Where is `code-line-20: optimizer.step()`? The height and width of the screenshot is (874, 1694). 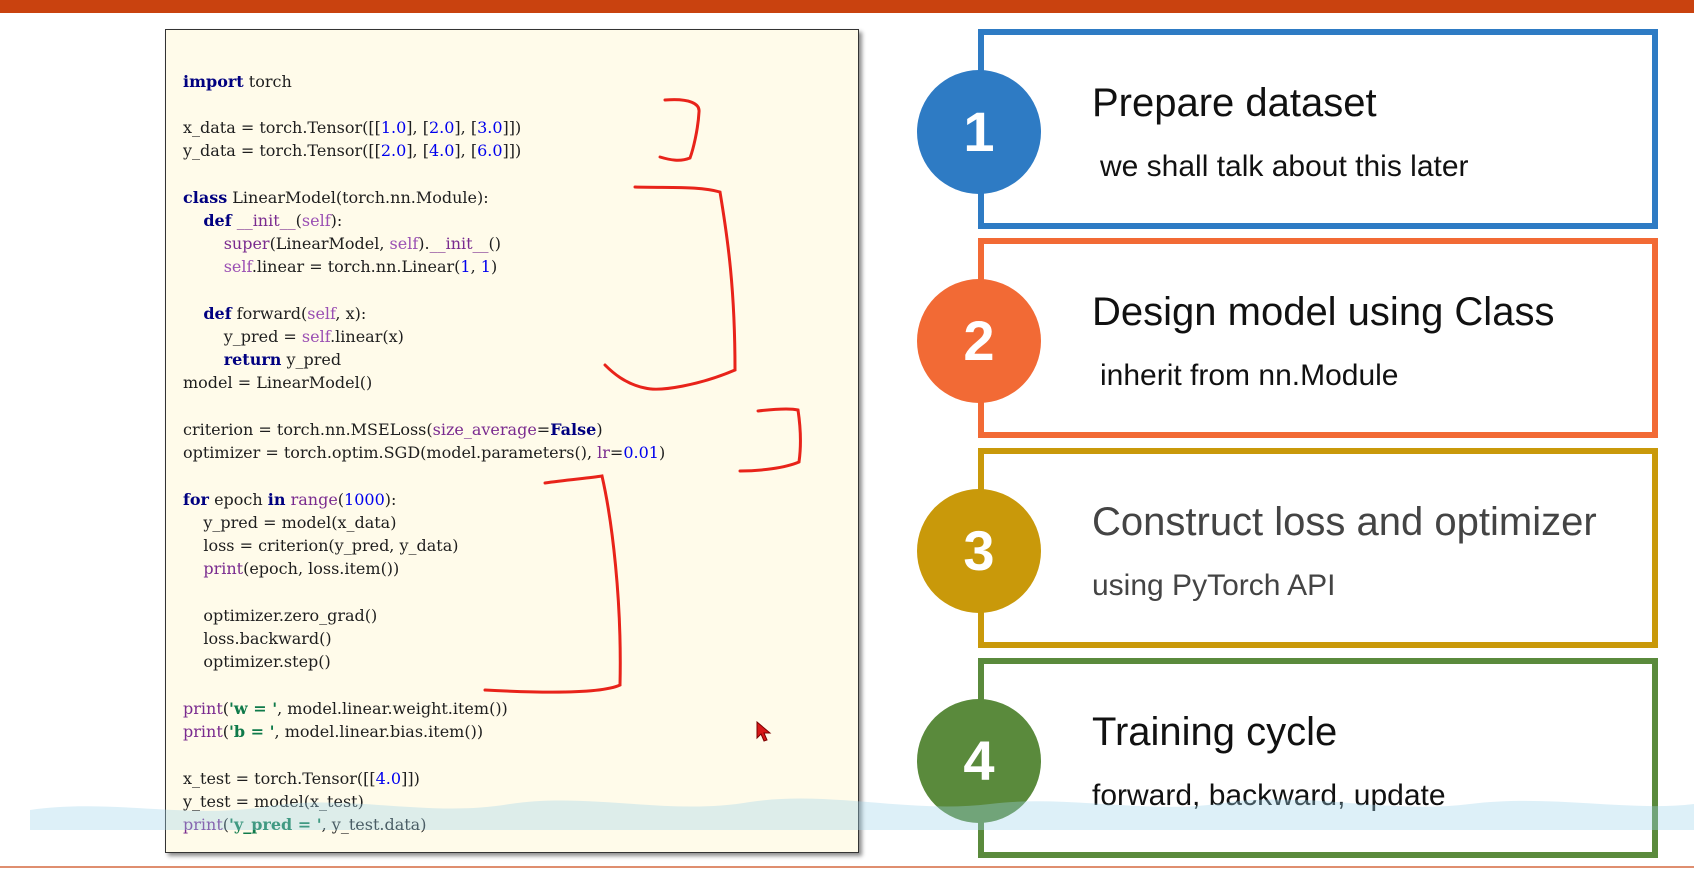 code-line-20: optimizer.step() is located at coordinates (257, 661).